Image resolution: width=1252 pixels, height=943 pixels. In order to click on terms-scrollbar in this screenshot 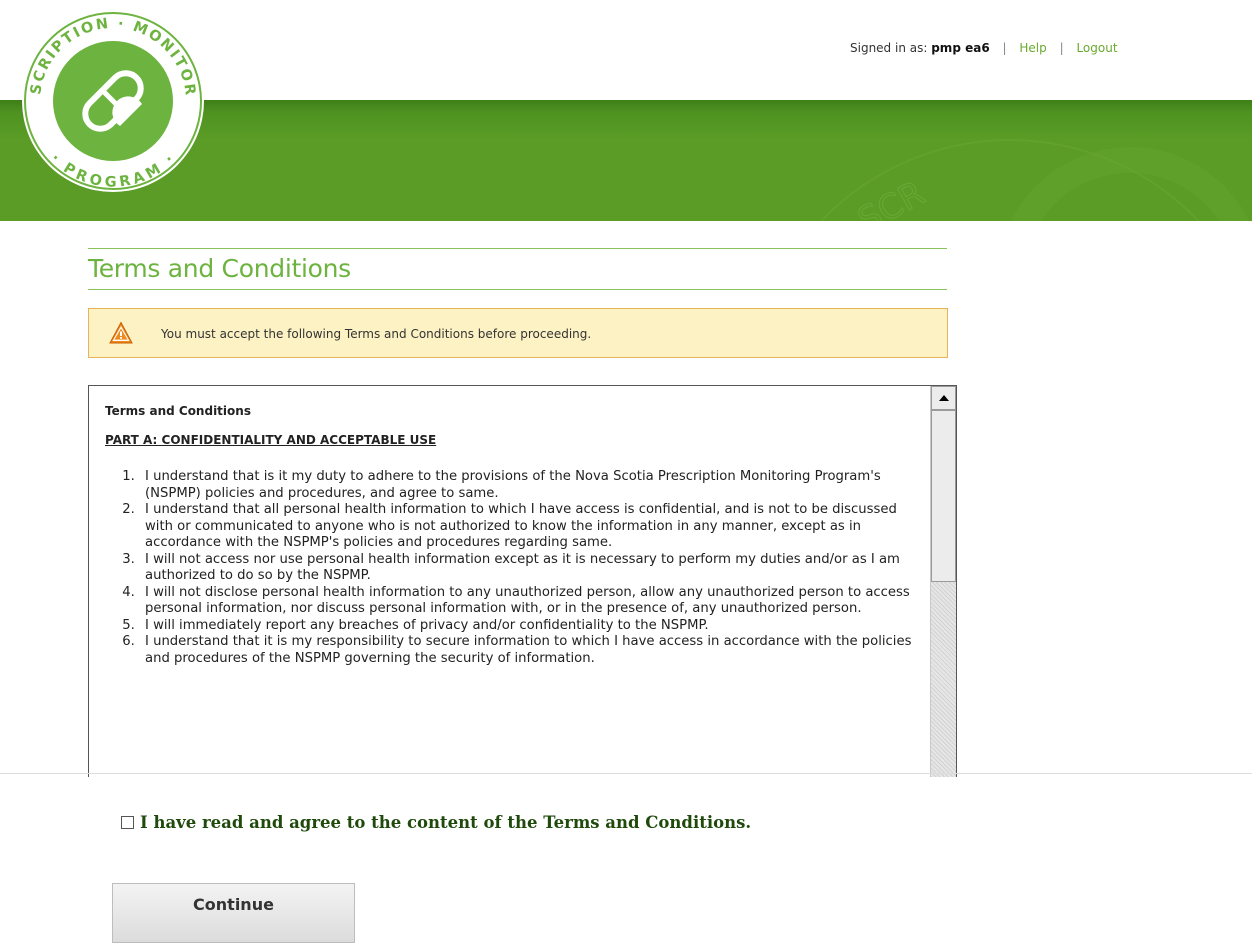, I will do `click(943, 581)`.